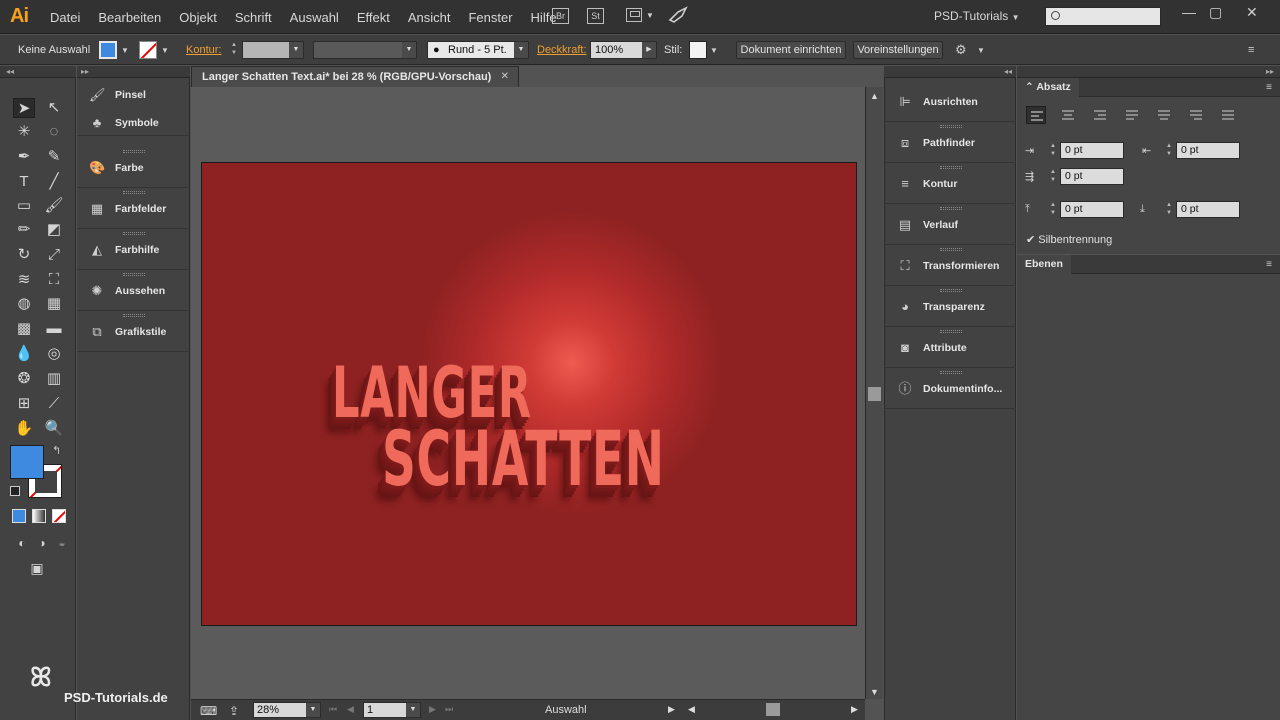  What do you see at coordinates (24, 230) in the screenshot?
I see `pencil-tool-icon: ✏` at bounding box center [24, 230].